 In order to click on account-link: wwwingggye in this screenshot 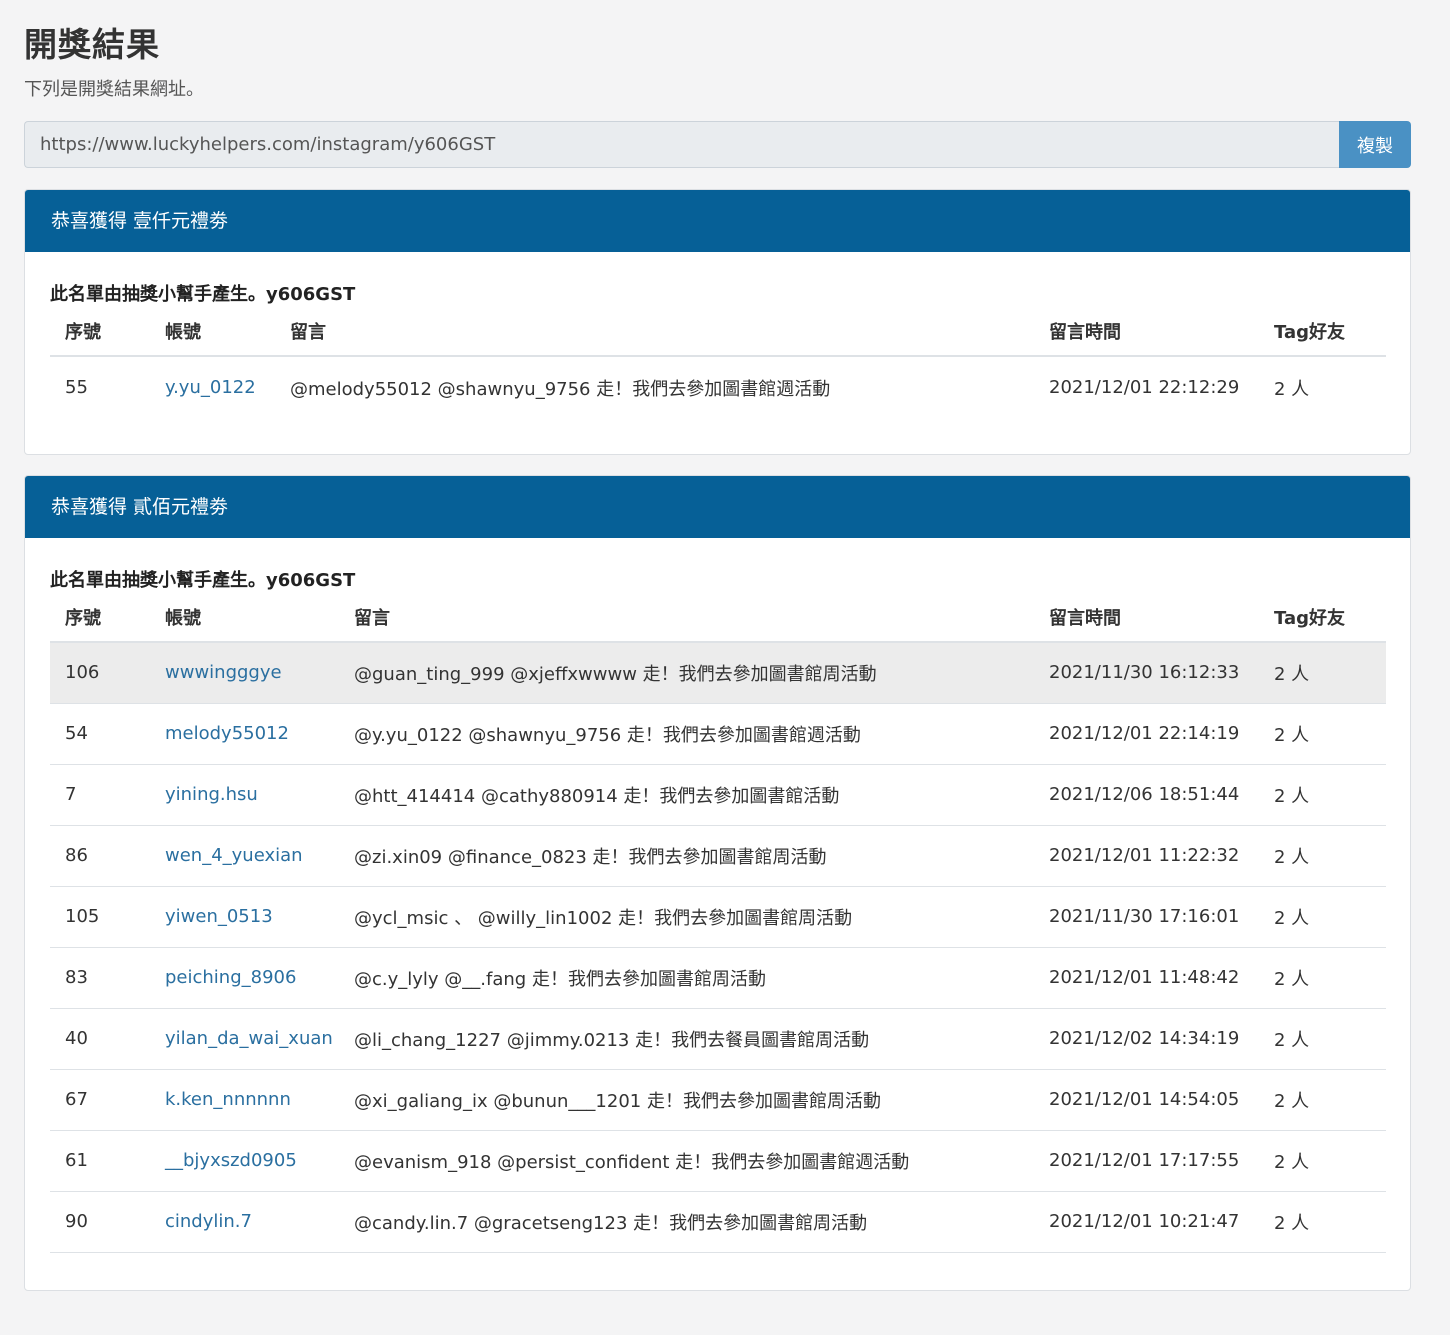, I will do `click(223, 672)`.